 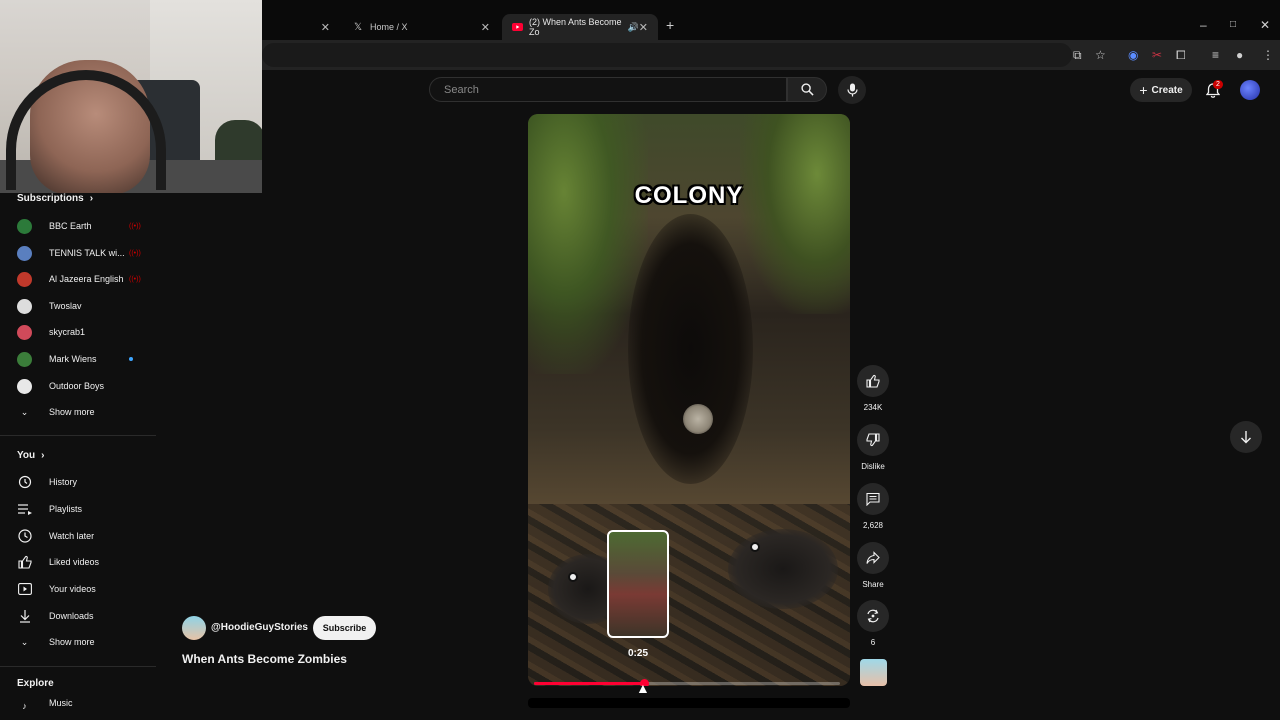 What do you see at coordinates (74, 562) in the screenshot?
I see `sidebar-item-label: Liked videos` at bounding box center [74, 562].